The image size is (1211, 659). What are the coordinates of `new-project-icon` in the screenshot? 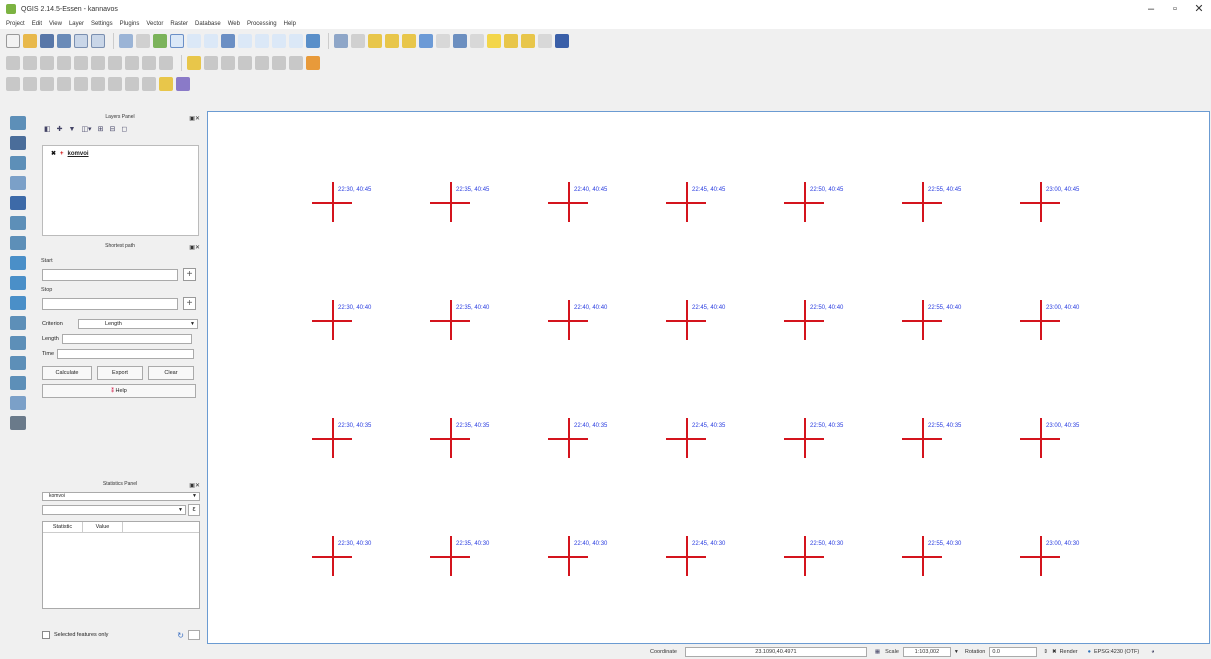 It's located at (13, 41).